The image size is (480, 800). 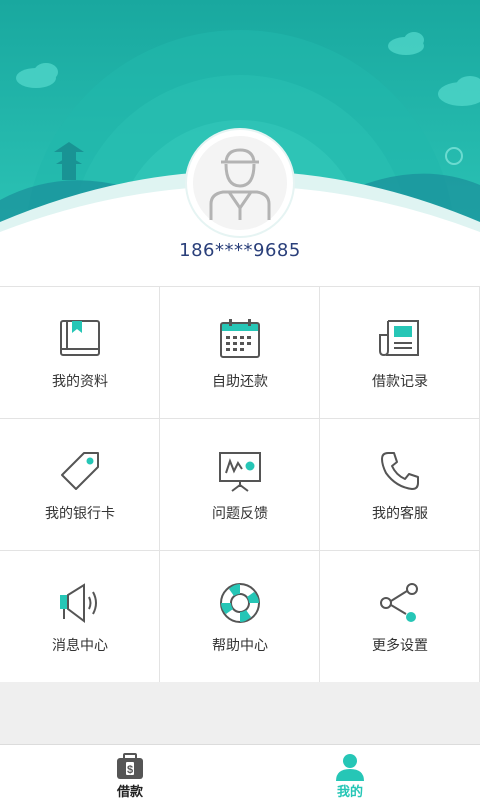 What do you see at coordinates (400, 646) in the screenshot?
I see `menu-item-label: 更多设置` at bounding box center [400, 646].